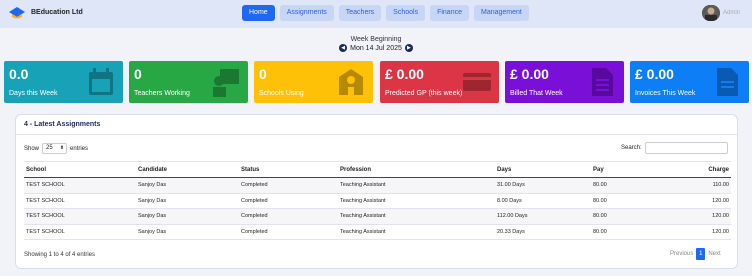 This screenshot has width=752, height=276. What do you see at coordinates (694, 185) in the screenshot?
I see `cell-charge: 110.00` at bounding box center [694, 185].